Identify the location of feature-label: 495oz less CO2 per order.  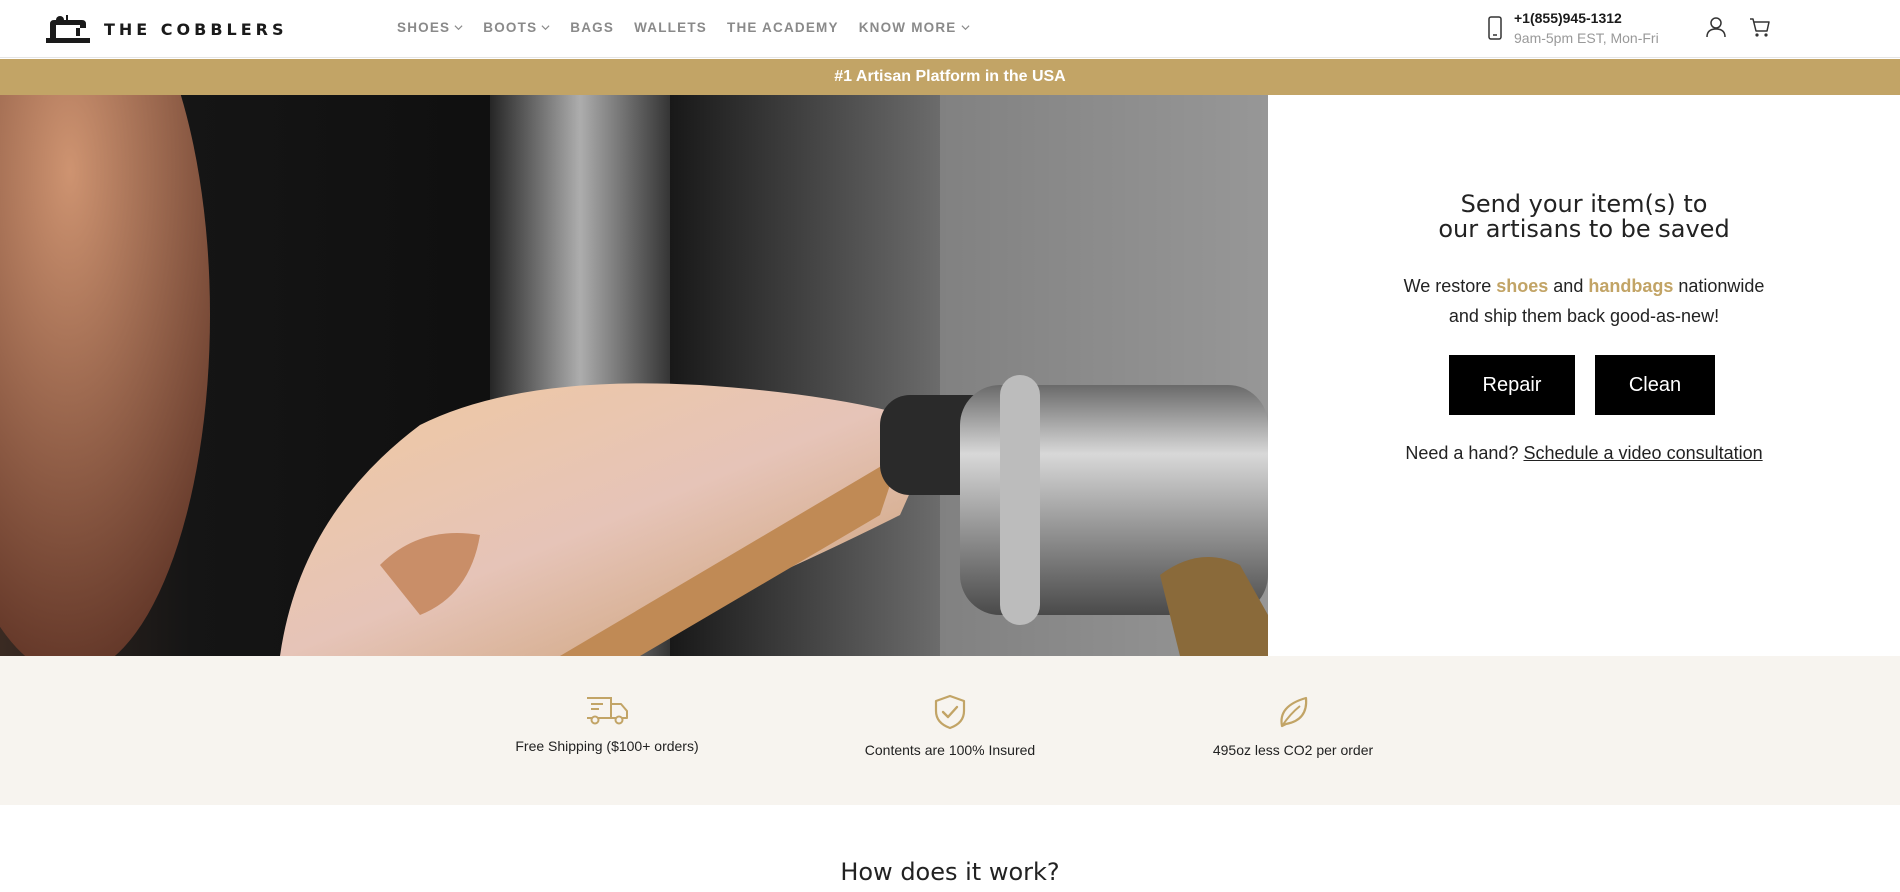
(1293, 750).